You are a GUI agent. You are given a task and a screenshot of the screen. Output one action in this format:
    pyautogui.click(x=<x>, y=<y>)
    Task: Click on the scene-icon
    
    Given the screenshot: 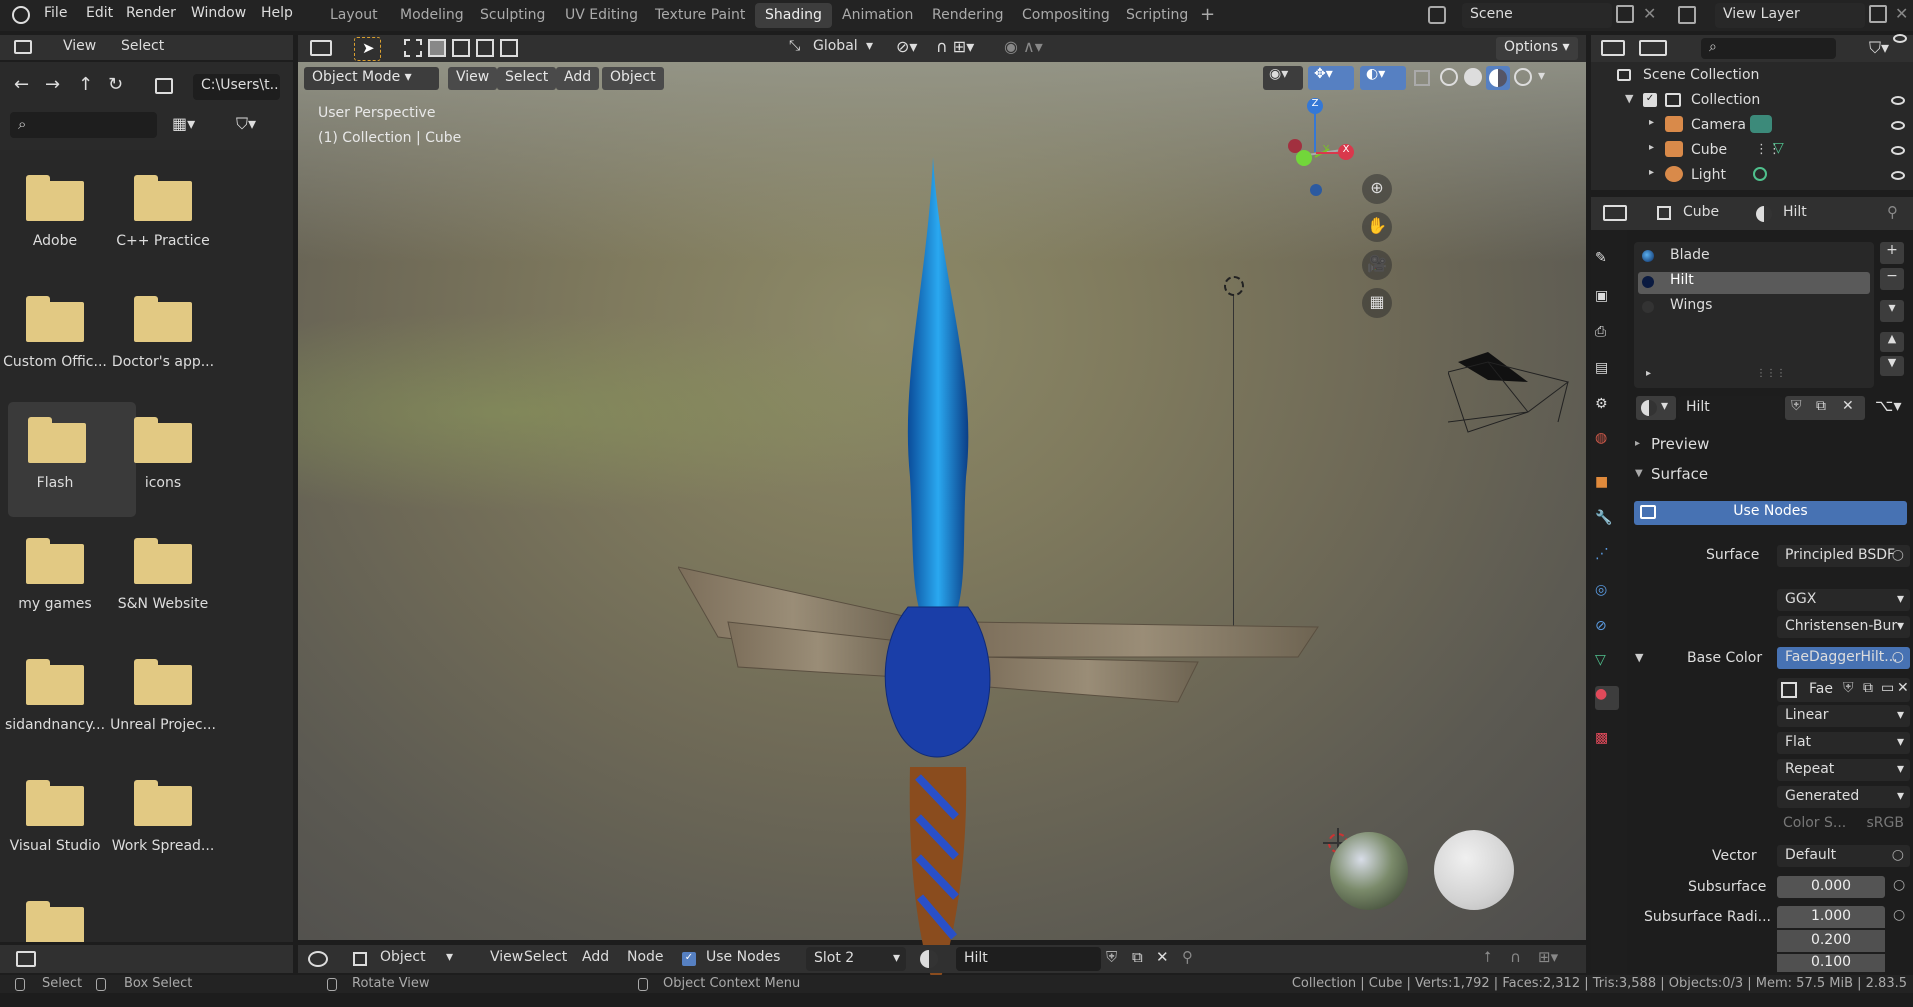 What is the action you would take?
    pyautogui.click(x=1437, y=15)
    